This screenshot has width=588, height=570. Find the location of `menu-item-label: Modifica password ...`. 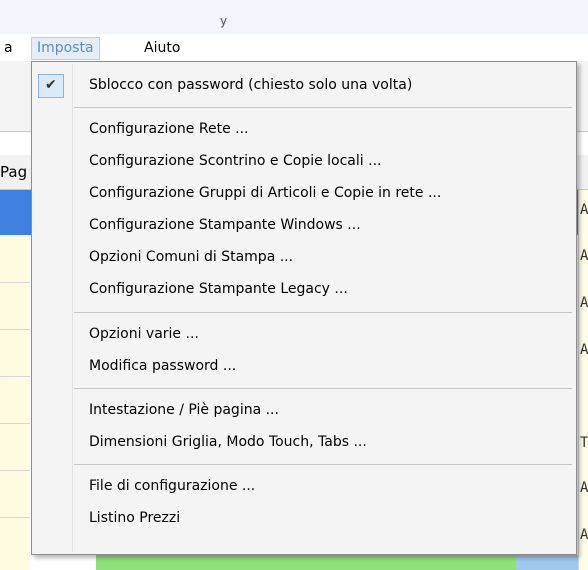

menu-item-label: Modifica password ... is located at coordinates (163, 366).